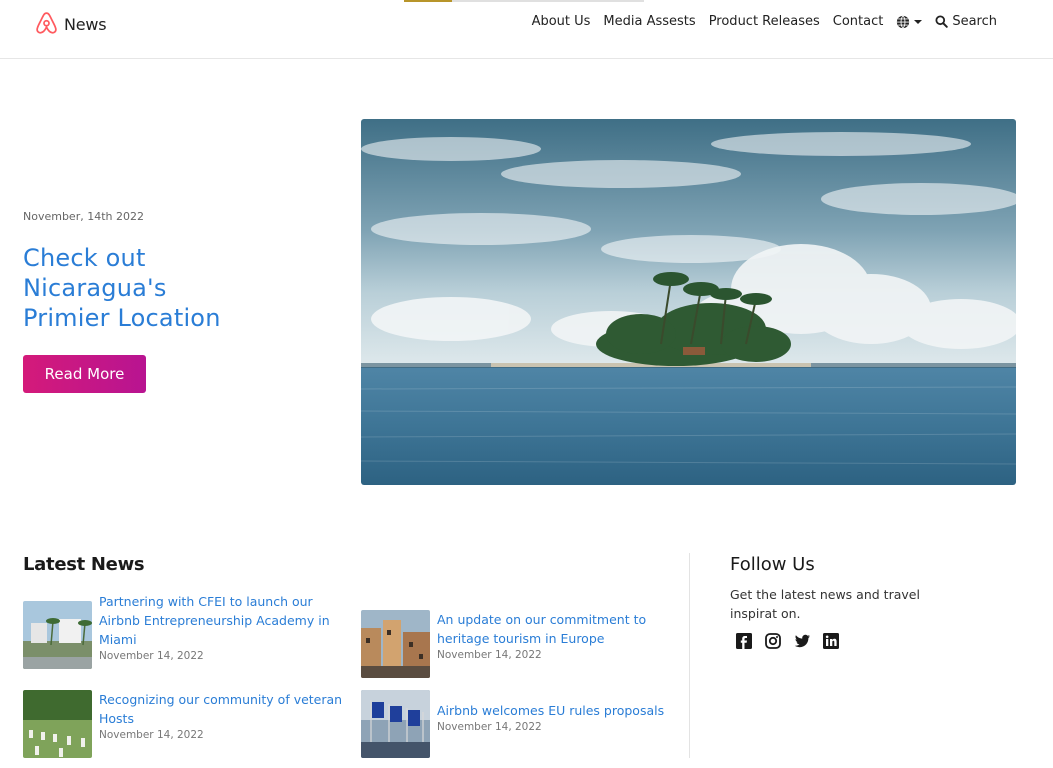 The width and height of the screenshot is (1053, 768). I want to click on facebook-icon, so click(744, 641).